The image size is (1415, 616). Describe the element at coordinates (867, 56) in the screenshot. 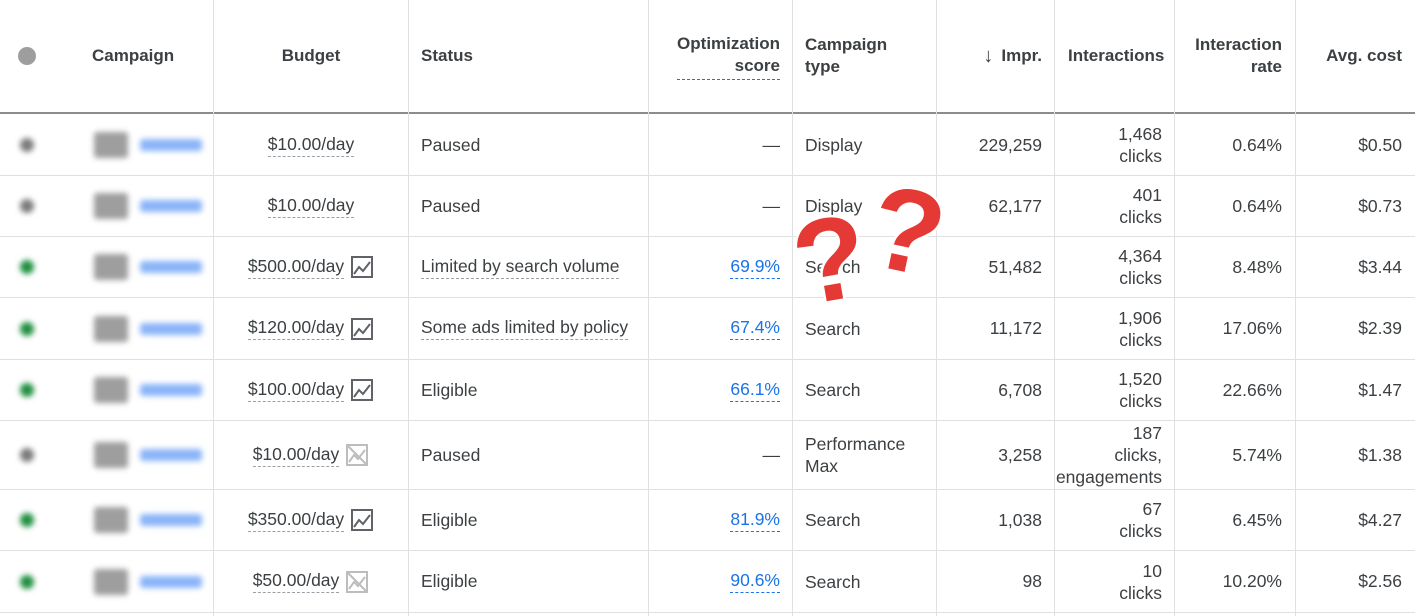

I see `header-campaign-type: Campaign type` at that location.